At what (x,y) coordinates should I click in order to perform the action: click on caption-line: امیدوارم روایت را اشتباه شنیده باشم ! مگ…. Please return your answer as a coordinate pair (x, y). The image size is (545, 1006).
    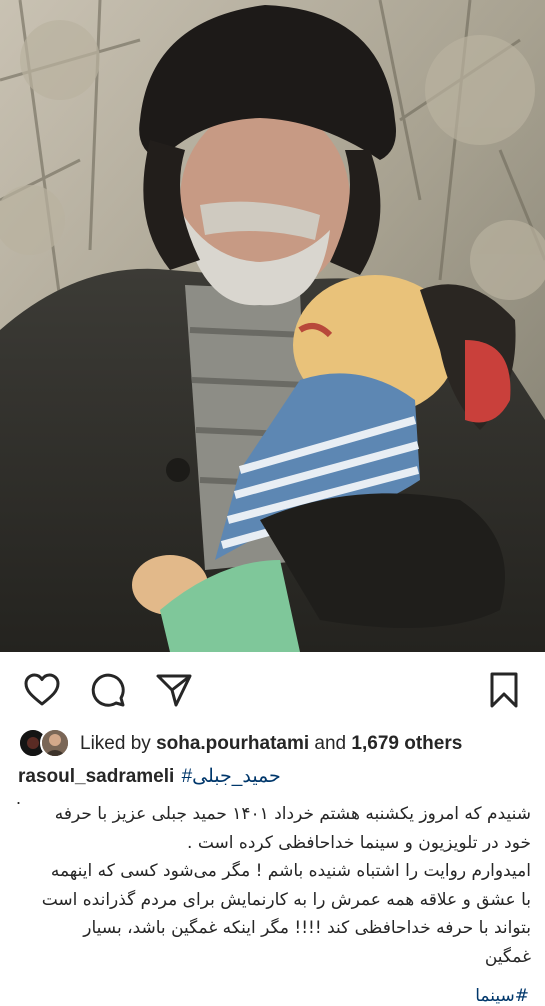
    Looking at the image, I should click on (290, 871).